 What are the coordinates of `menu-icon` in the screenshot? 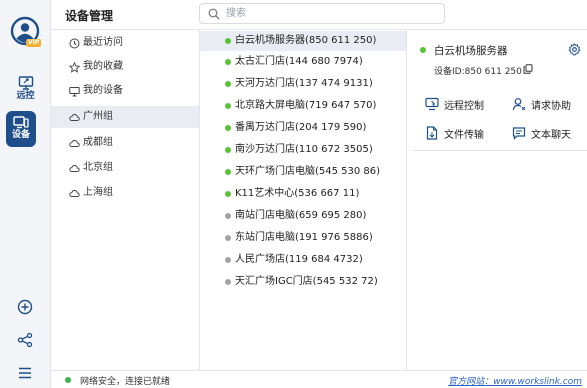 It's located at (25, 373).